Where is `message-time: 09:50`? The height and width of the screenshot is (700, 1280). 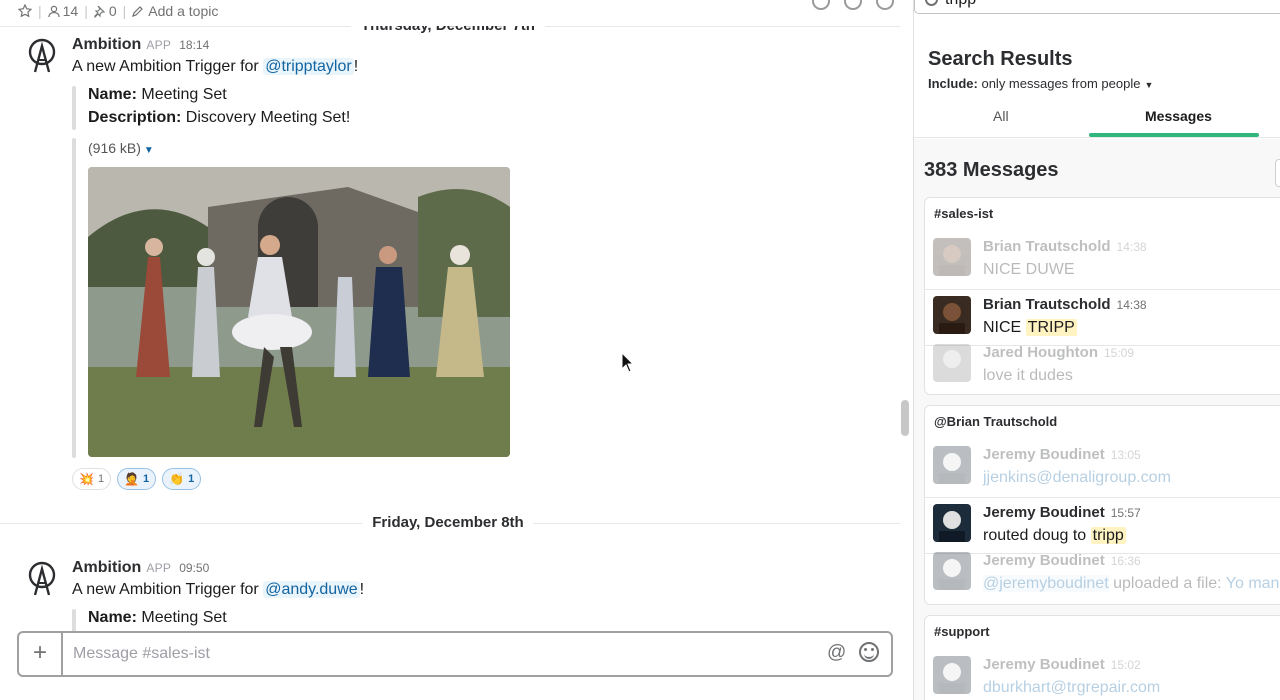 message-time: 09:50 is located at coordinates (194, 568).